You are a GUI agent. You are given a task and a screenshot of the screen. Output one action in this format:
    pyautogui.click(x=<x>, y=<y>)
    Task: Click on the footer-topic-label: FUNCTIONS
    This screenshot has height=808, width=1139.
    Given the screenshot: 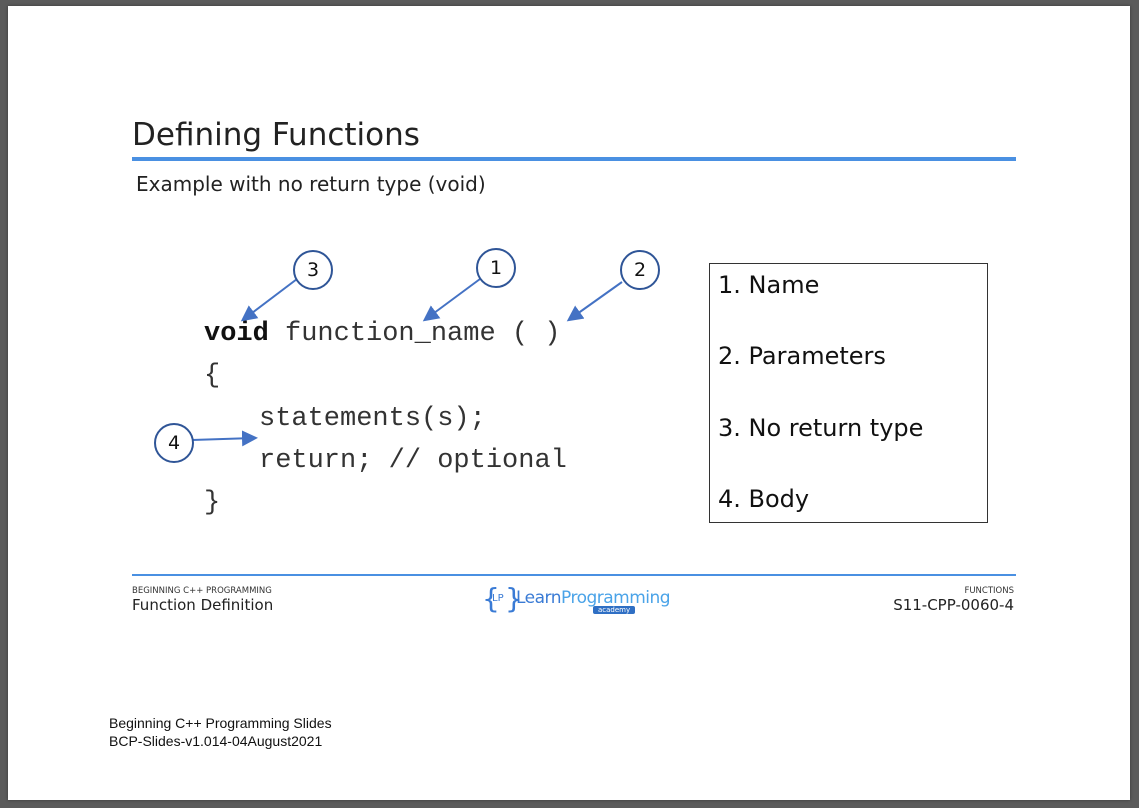 What is the action you would take?
    pyautogui.click(x=989, y=591)
    